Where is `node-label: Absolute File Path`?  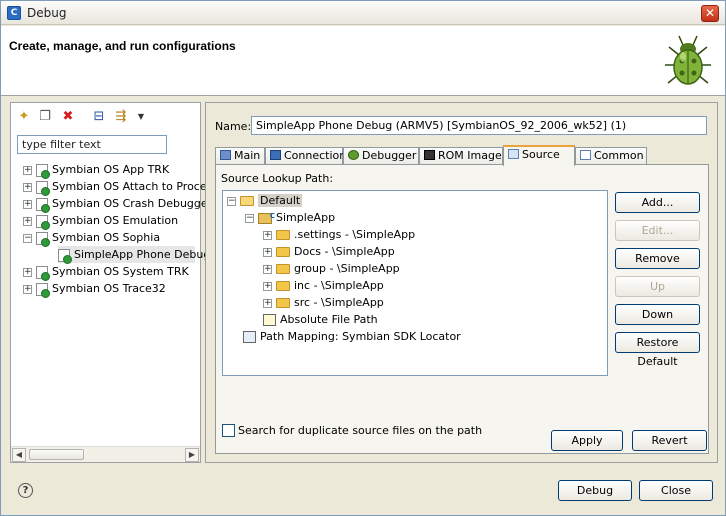
node-label: Absolute File Path is located at coordinates (329, 319).